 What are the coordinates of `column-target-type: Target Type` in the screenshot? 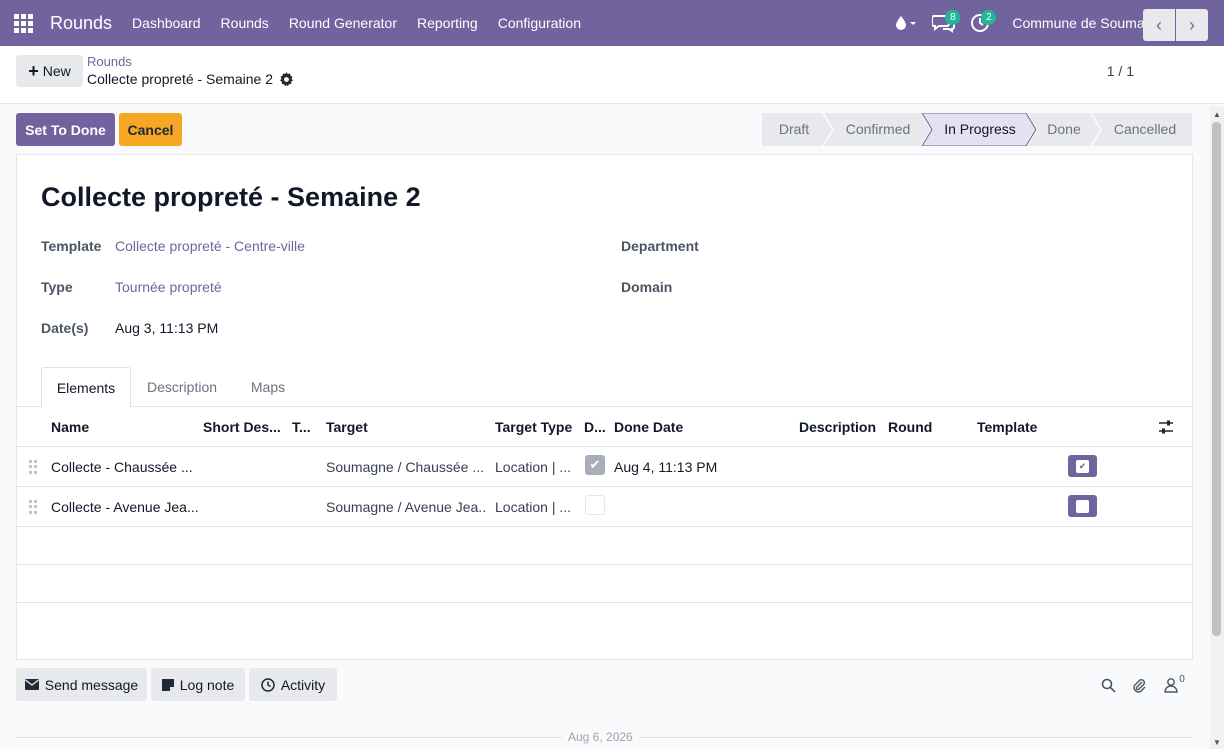 It's located at (535, 427).